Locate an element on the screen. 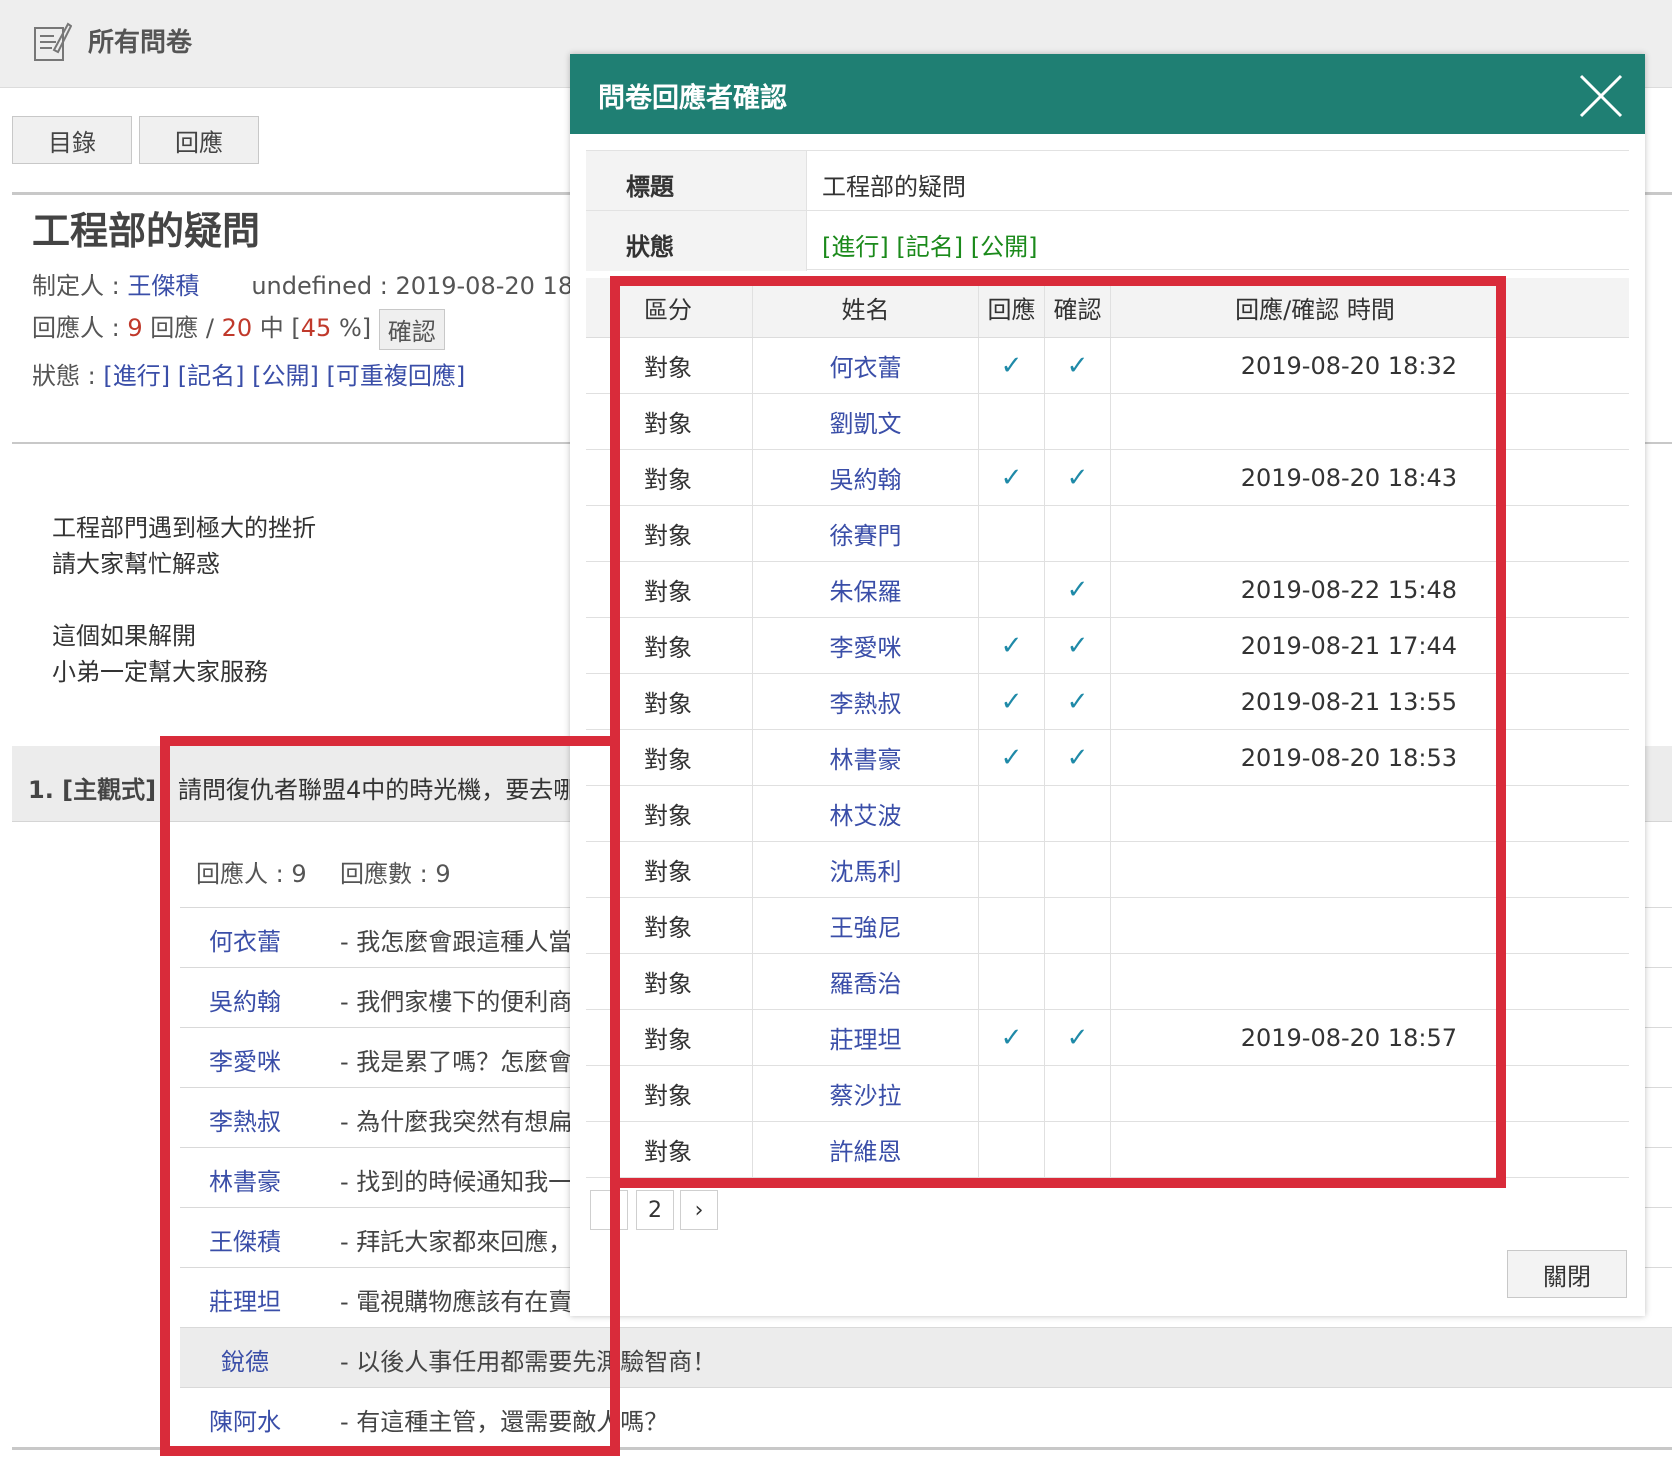 The image size is (1672, 1480). answer-name: 何衣蕾 is located at coordinates (245, 939).